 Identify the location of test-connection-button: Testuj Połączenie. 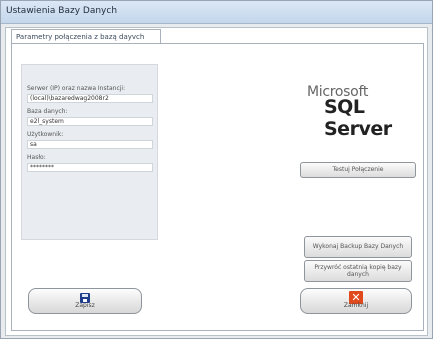
(358, 170).